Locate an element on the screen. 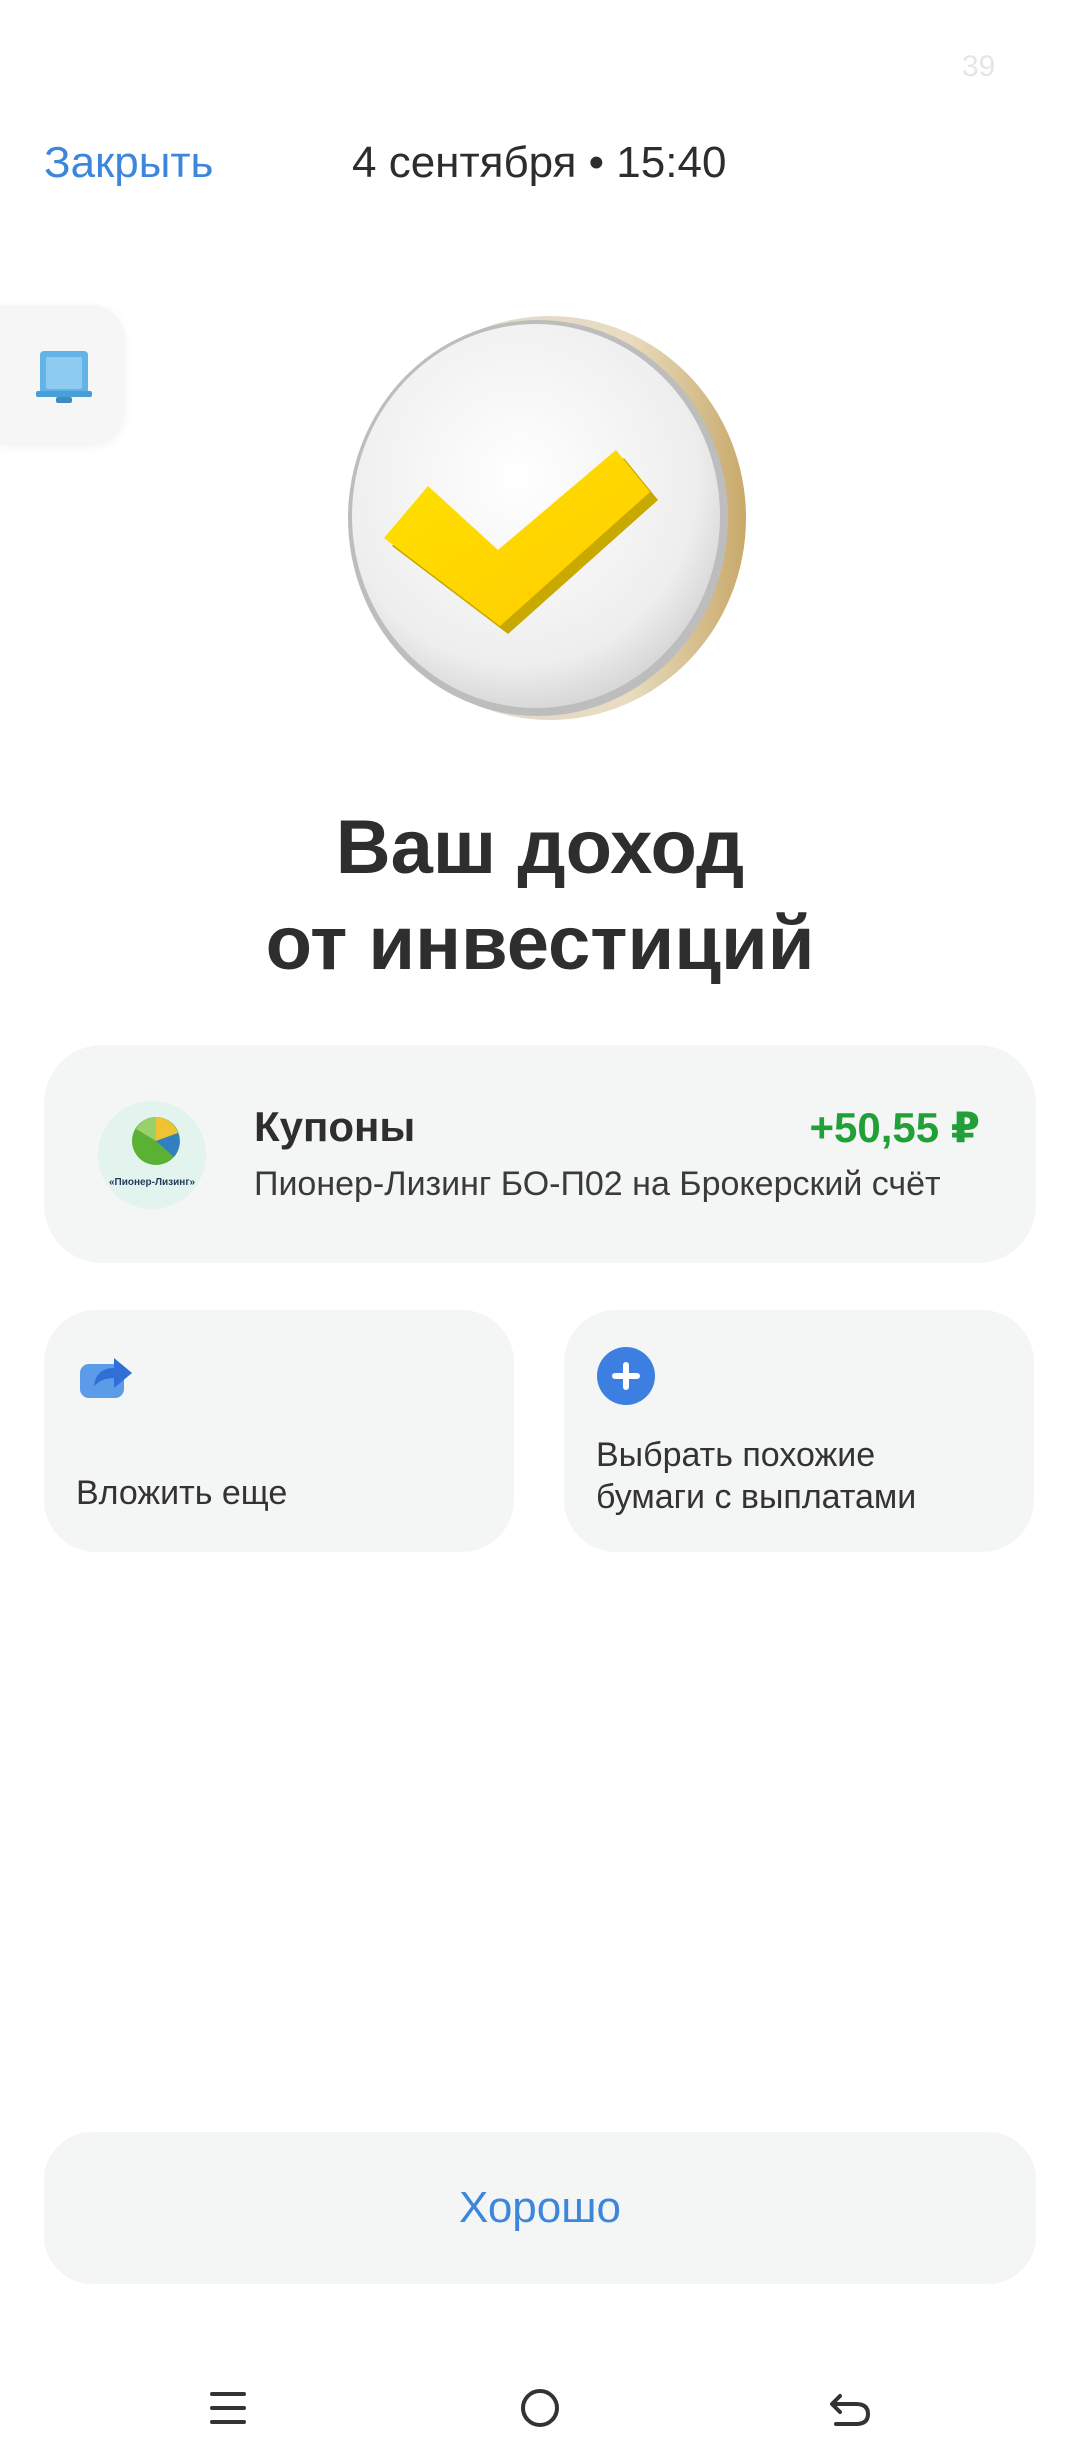 The height and width of the screenshot is (2460, 1080). coupon-title: Купоны is located at coordinates (335, 1126).